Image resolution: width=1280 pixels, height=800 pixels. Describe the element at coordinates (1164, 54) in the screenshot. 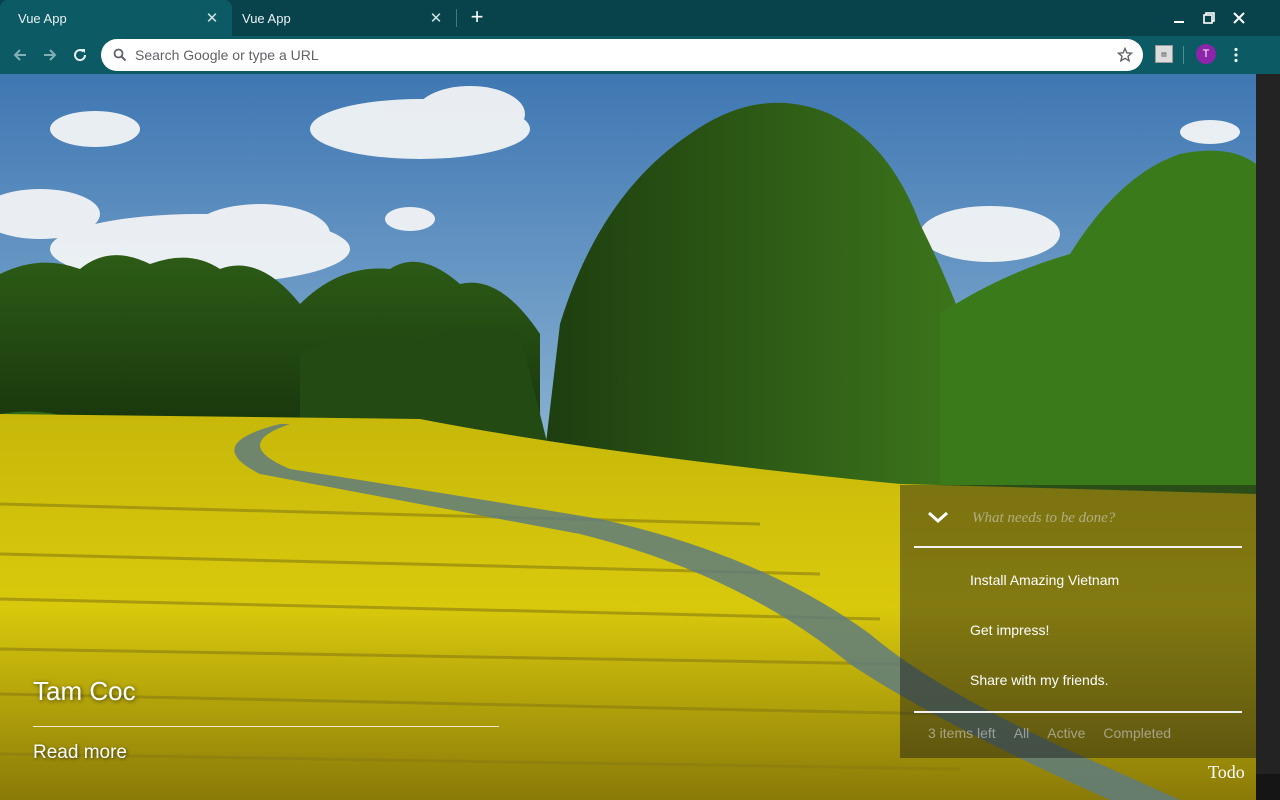

I see `extension-icon: ▤` at that location.